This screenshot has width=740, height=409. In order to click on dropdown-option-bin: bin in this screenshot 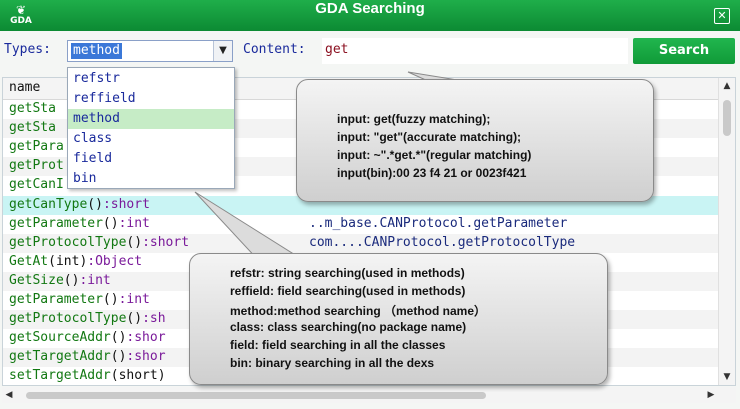, I will do `click(151, 179)`.